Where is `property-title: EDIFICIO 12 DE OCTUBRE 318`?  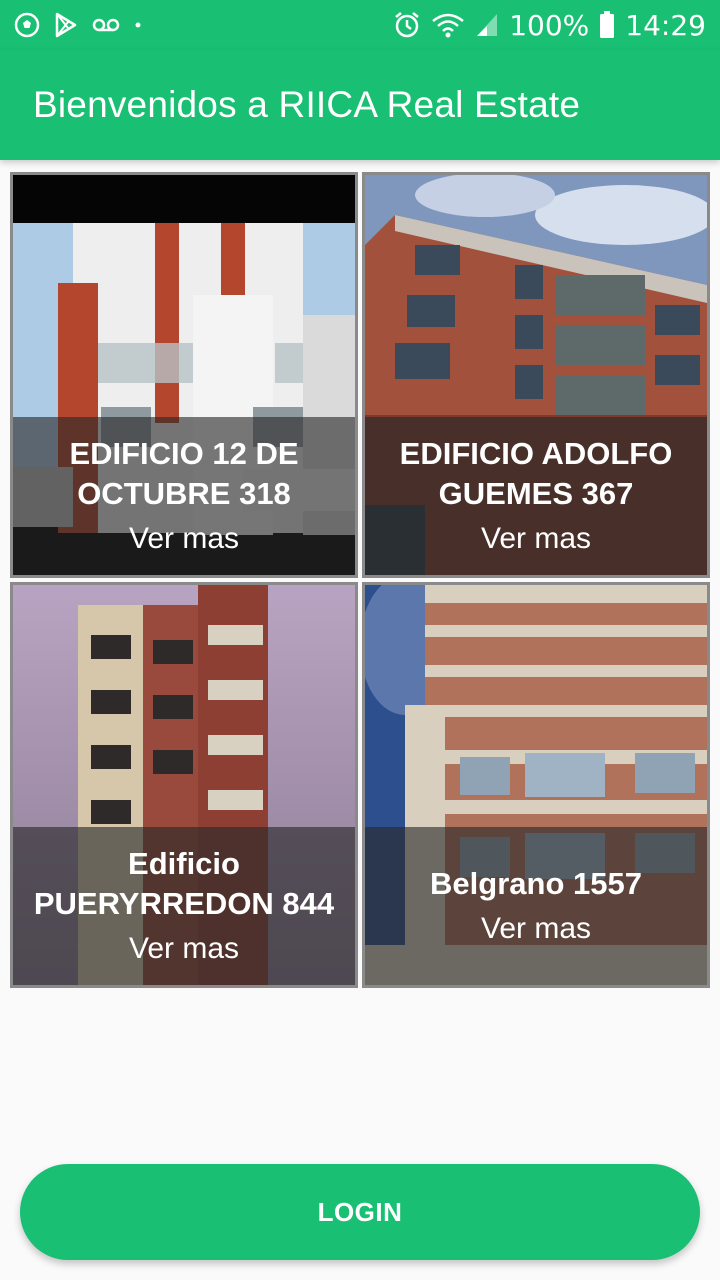
property-title: EDIFICIO 12 DE OCTUBRE 318 is located at coordinates (184, 473).